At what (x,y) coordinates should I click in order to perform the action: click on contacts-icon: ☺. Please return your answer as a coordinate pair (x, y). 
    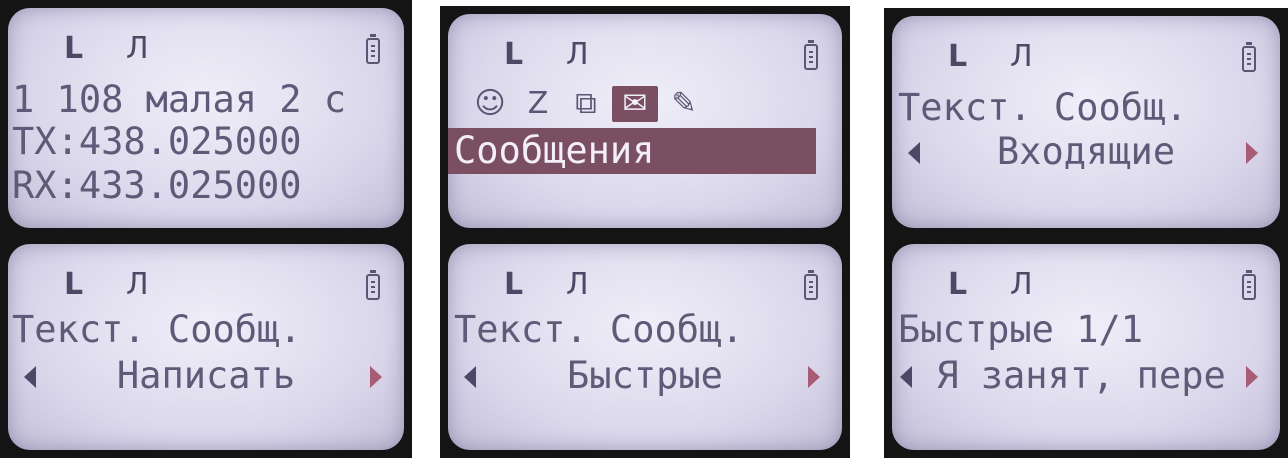
    Looking at the image, I should click on (490, 104).